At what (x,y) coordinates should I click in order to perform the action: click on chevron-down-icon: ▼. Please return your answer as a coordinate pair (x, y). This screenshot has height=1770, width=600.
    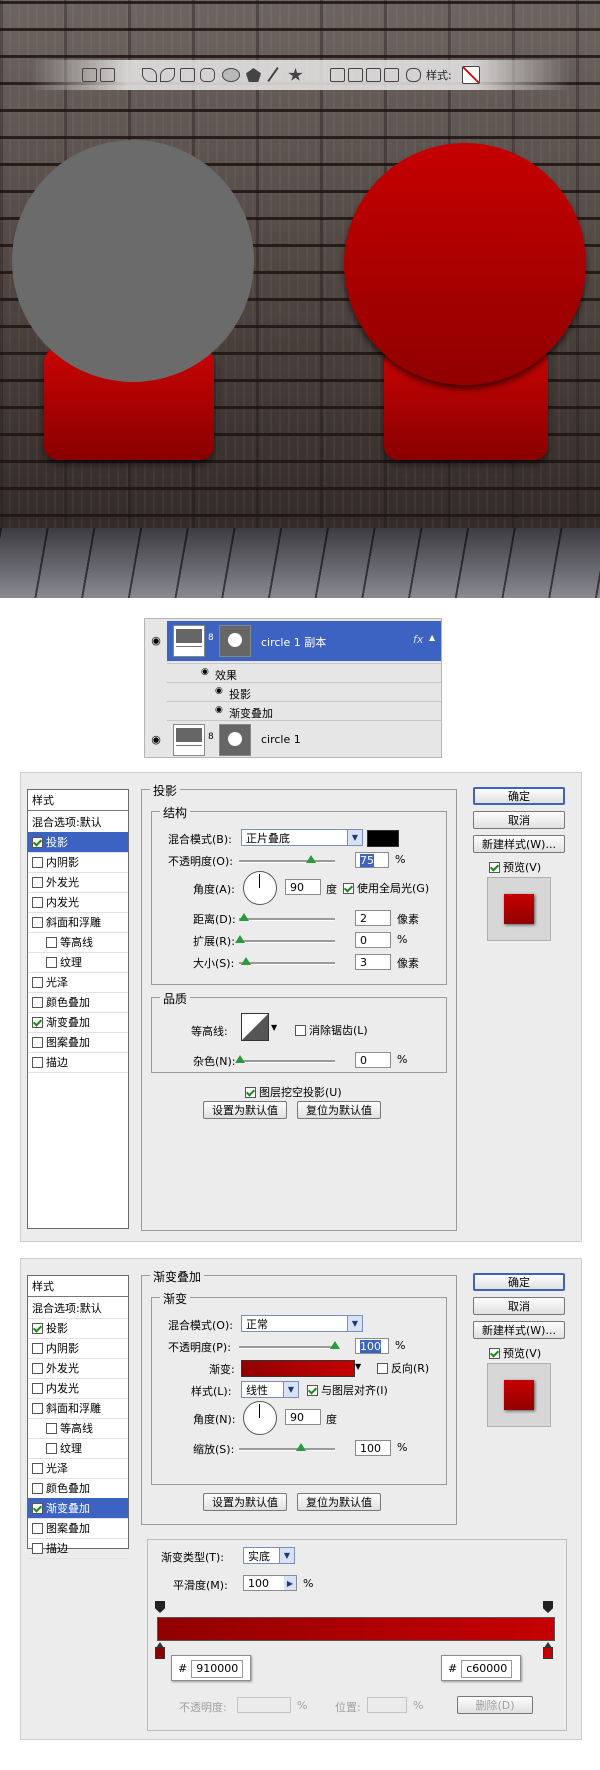
    Looking at the image, I should click on (274, 1027).